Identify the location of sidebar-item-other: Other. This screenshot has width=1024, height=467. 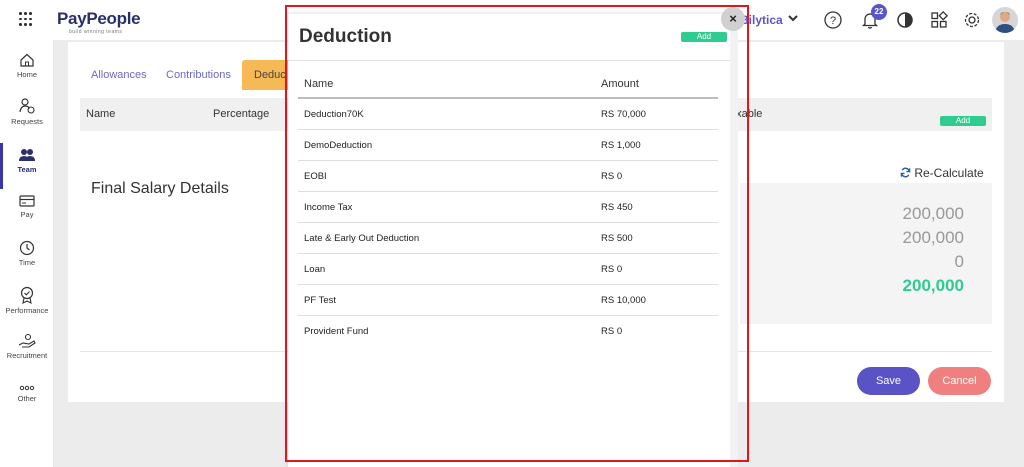
(27, 393).